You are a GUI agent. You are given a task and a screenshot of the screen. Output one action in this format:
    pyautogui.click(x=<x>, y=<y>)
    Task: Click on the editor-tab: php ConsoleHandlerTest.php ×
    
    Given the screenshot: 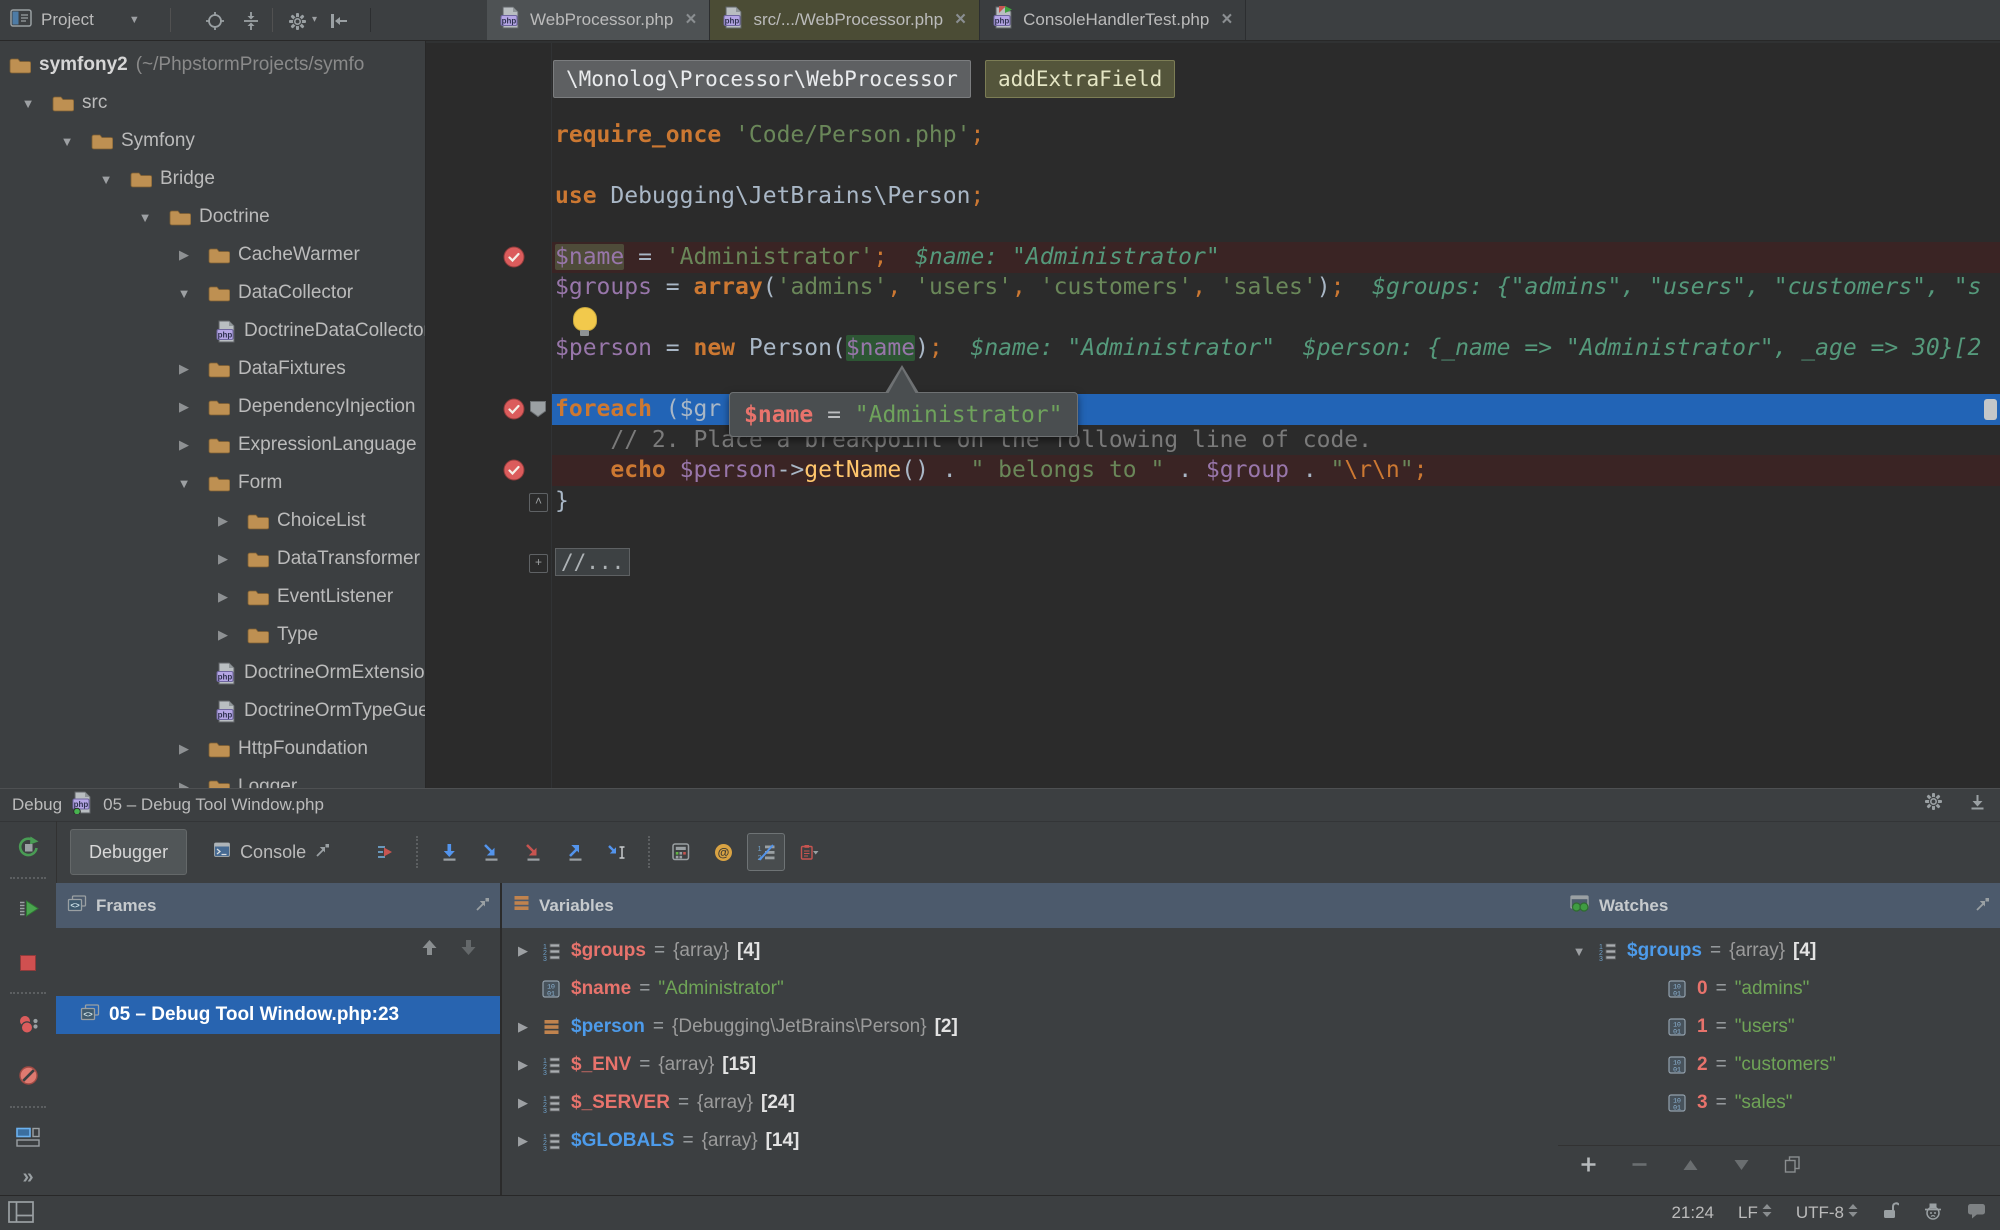 What is the action you would take?
    pyautogui.click(x=1113, y=20)
    